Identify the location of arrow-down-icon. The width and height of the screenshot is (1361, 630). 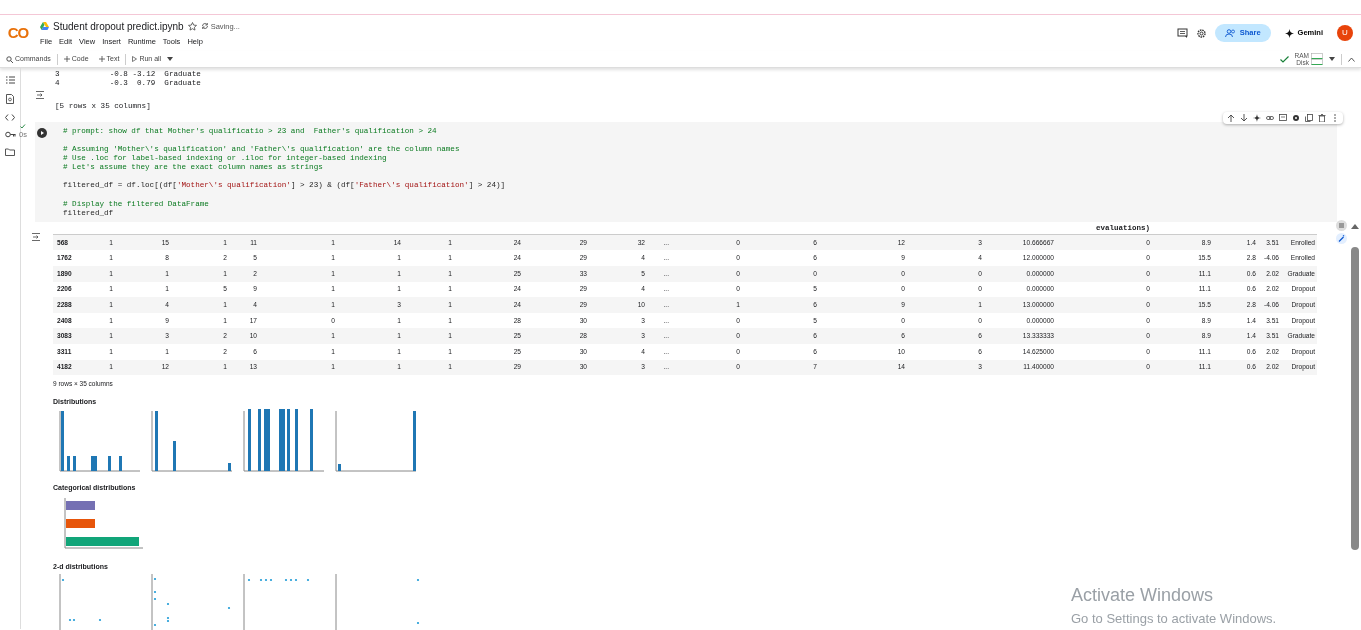
(1244, 117).